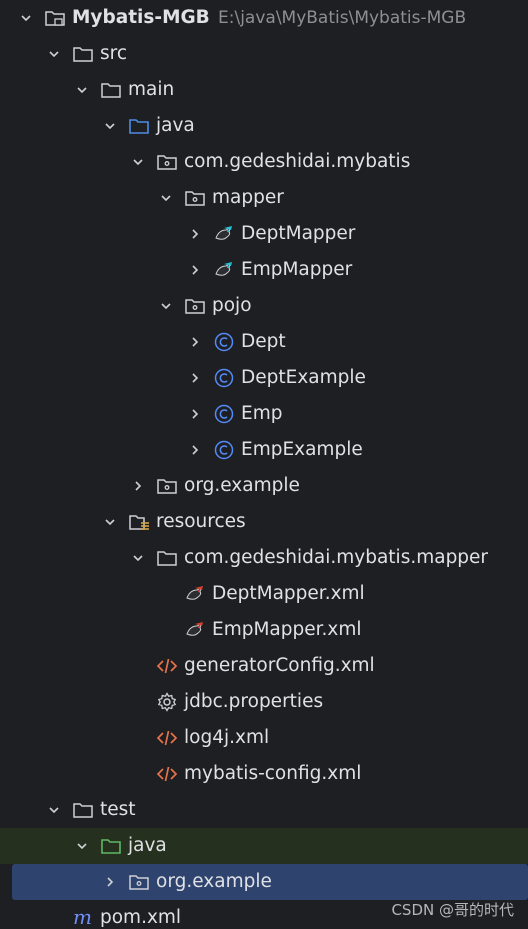 The height and width of the screenshot is (929, 528). I want to click on project-path: E:\java\MyBatis\Mybatis-MGB, so click(342, 18).